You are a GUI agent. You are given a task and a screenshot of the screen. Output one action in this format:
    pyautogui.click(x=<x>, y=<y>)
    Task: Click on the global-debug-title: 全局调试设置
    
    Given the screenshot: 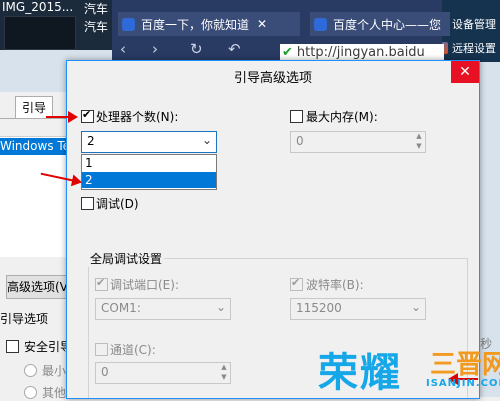 What is the action you would take?
    pyautogui.click(x=126, y=258)
    